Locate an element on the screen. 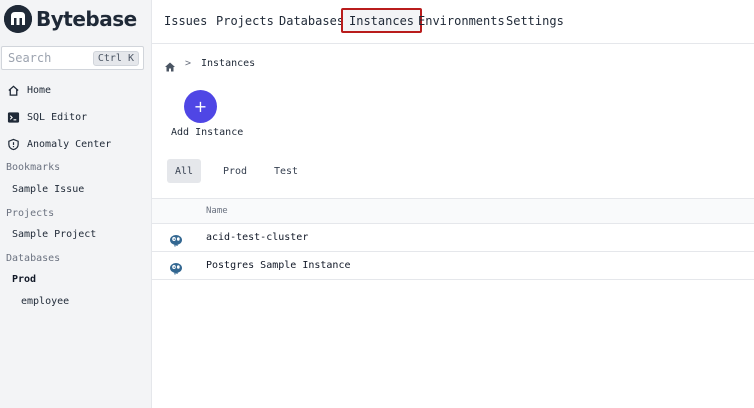  add-instance-button: + is located at coordinates (200, 106).